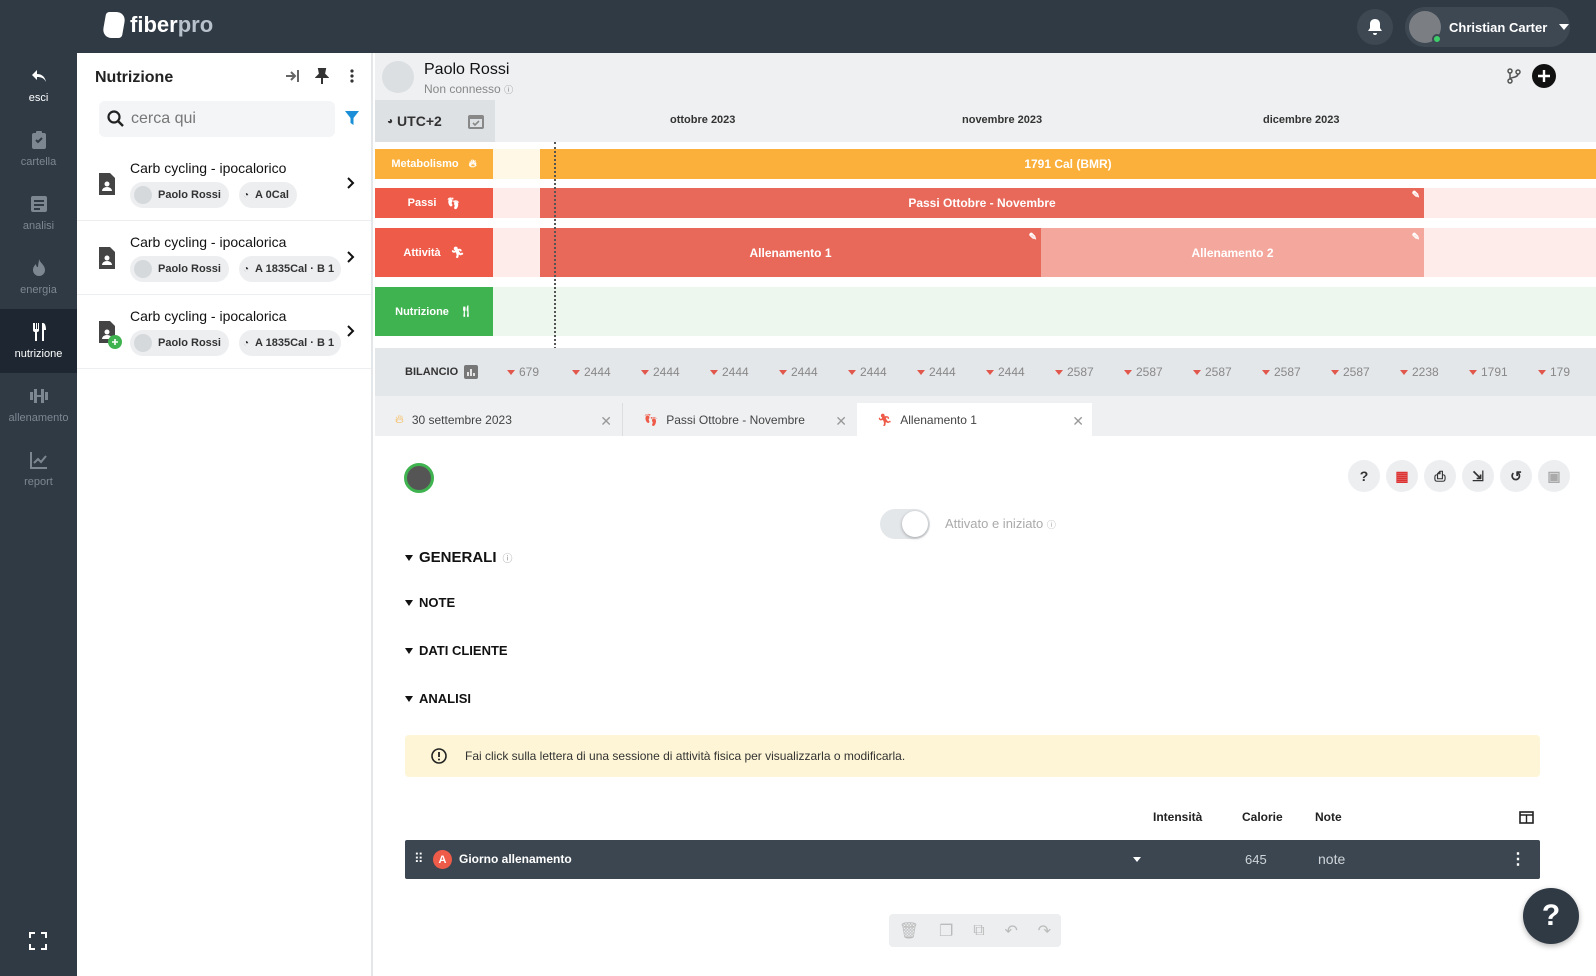 The height and width of the screenshot is (976, 1596). I want to click on lane-passi: Passi 👣︎ Passi Ottobre - Novembre ✎, so click(985, 203).